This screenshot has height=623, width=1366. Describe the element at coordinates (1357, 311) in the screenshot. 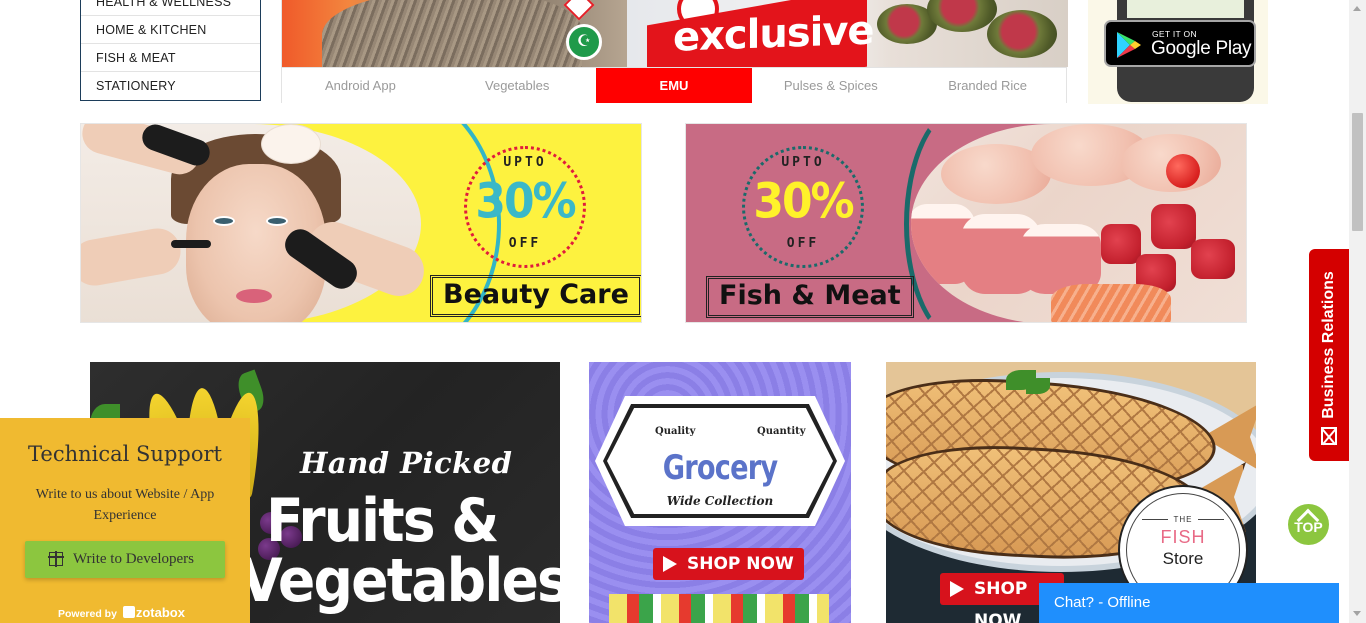

I see `page-scrollbar` at that location.